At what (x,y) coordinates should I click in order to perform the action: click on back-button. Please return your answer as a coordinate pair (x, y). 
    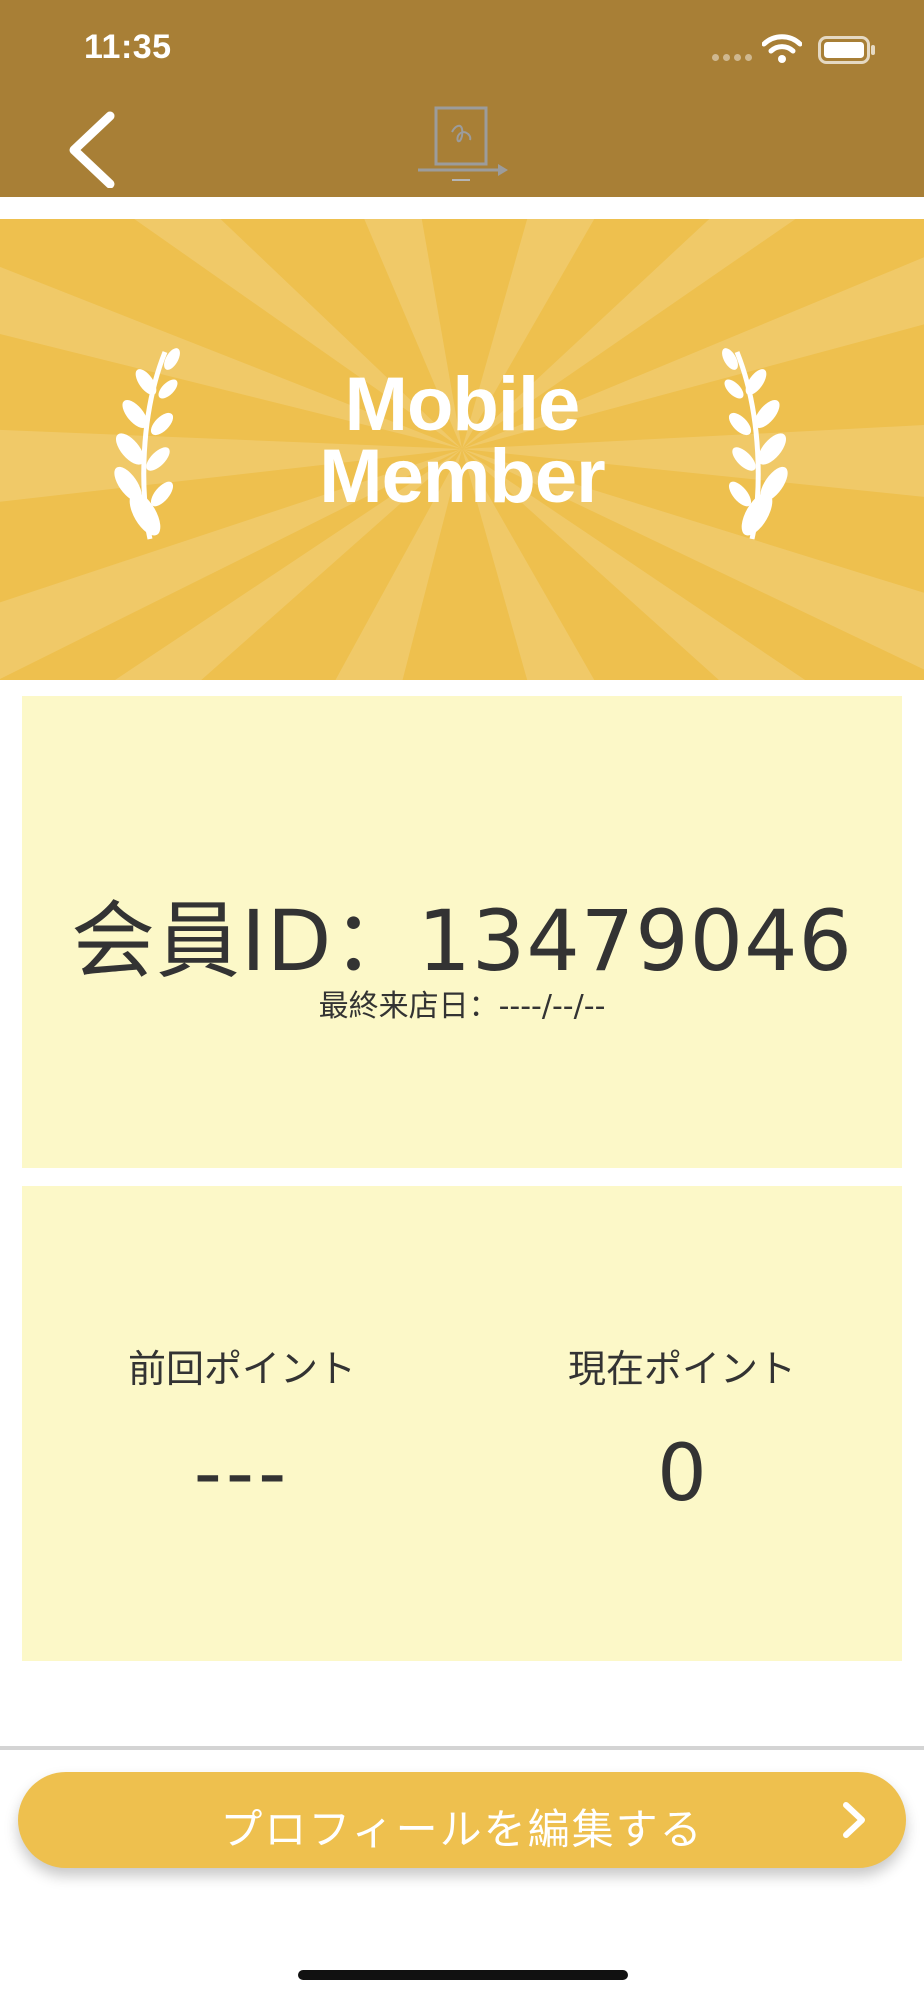
    Looking at the image, I should click on (93, 148).